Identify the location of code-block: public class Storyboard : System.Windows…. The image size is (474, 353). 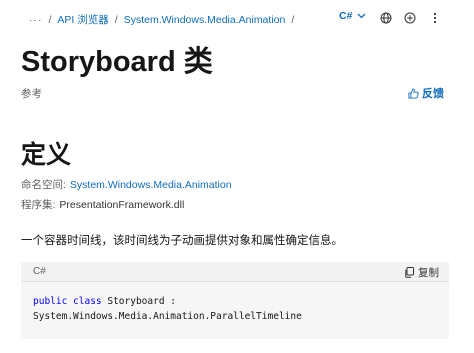
(235, 310).